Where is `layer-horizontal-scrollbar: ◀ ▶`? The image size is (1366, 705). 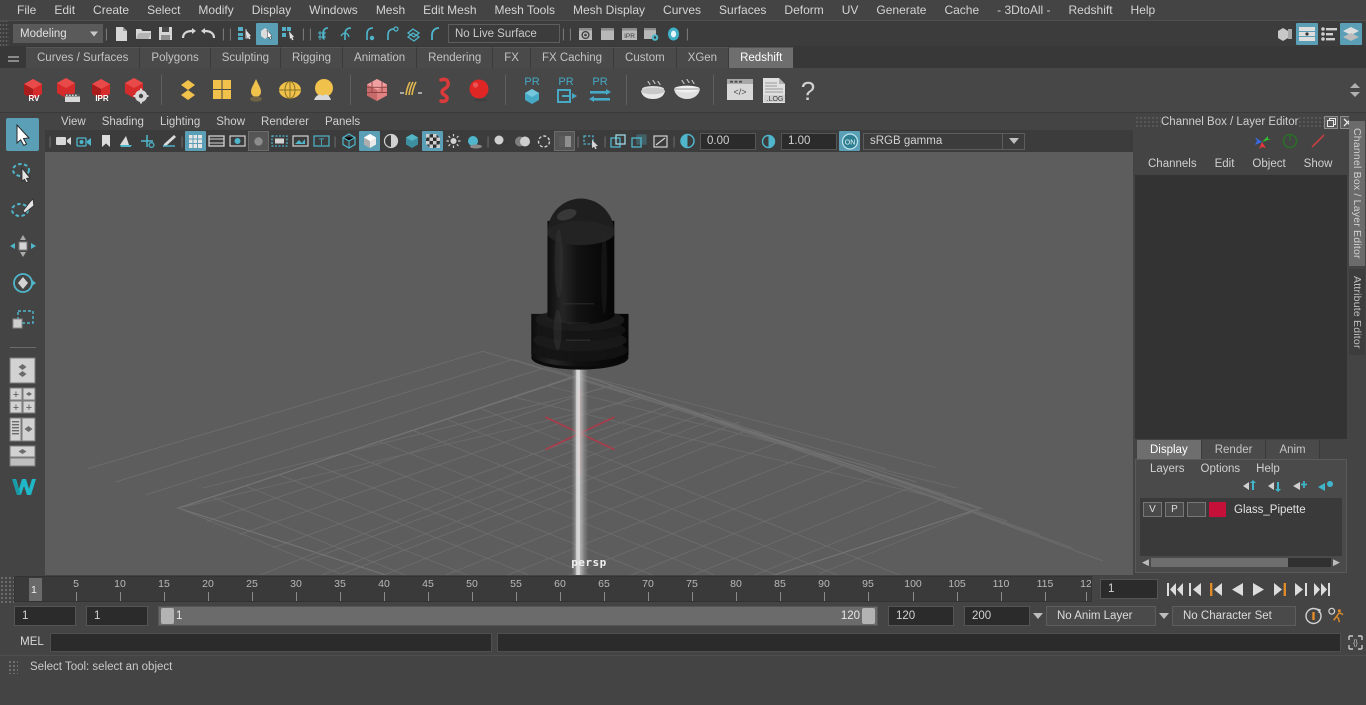 layer-horizontal-scrollbar: ◀ ▶ is located at coordinates (1241, 562).